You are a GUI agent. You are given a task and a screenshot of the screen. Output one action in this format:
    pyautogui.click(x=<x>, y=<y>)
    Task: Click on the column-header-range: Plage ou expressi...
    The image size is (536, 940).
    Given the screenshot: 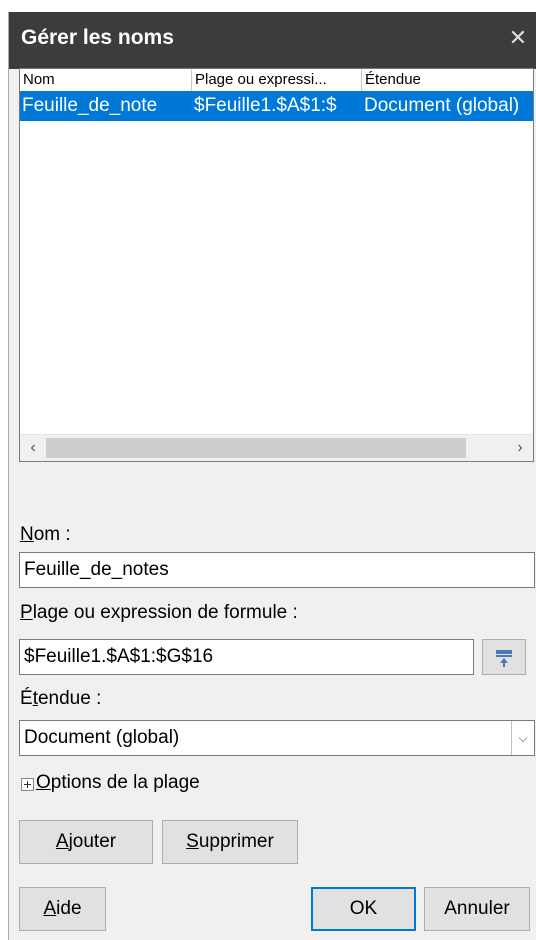 What is the action you would take?
    pyautogui.click(x=277, y=80)
    